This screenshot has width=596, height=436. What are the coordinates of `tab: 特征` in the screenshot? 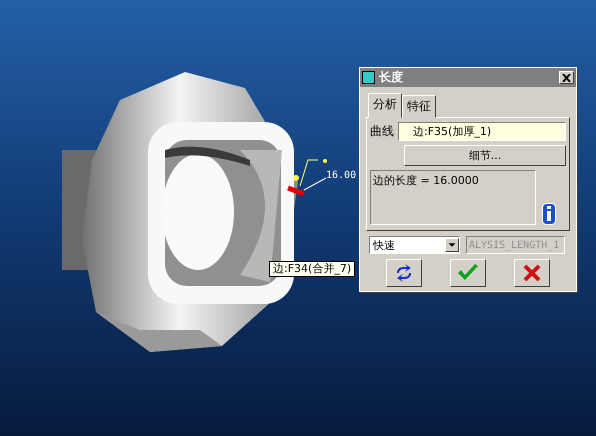 It's located at (419, 106).